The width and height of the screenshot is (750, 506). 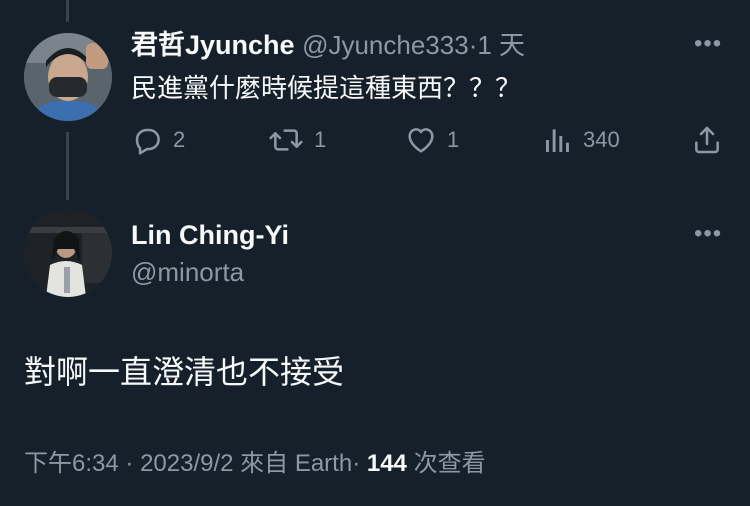 I want to click on like-count: 1, so click(x=453, y=139).